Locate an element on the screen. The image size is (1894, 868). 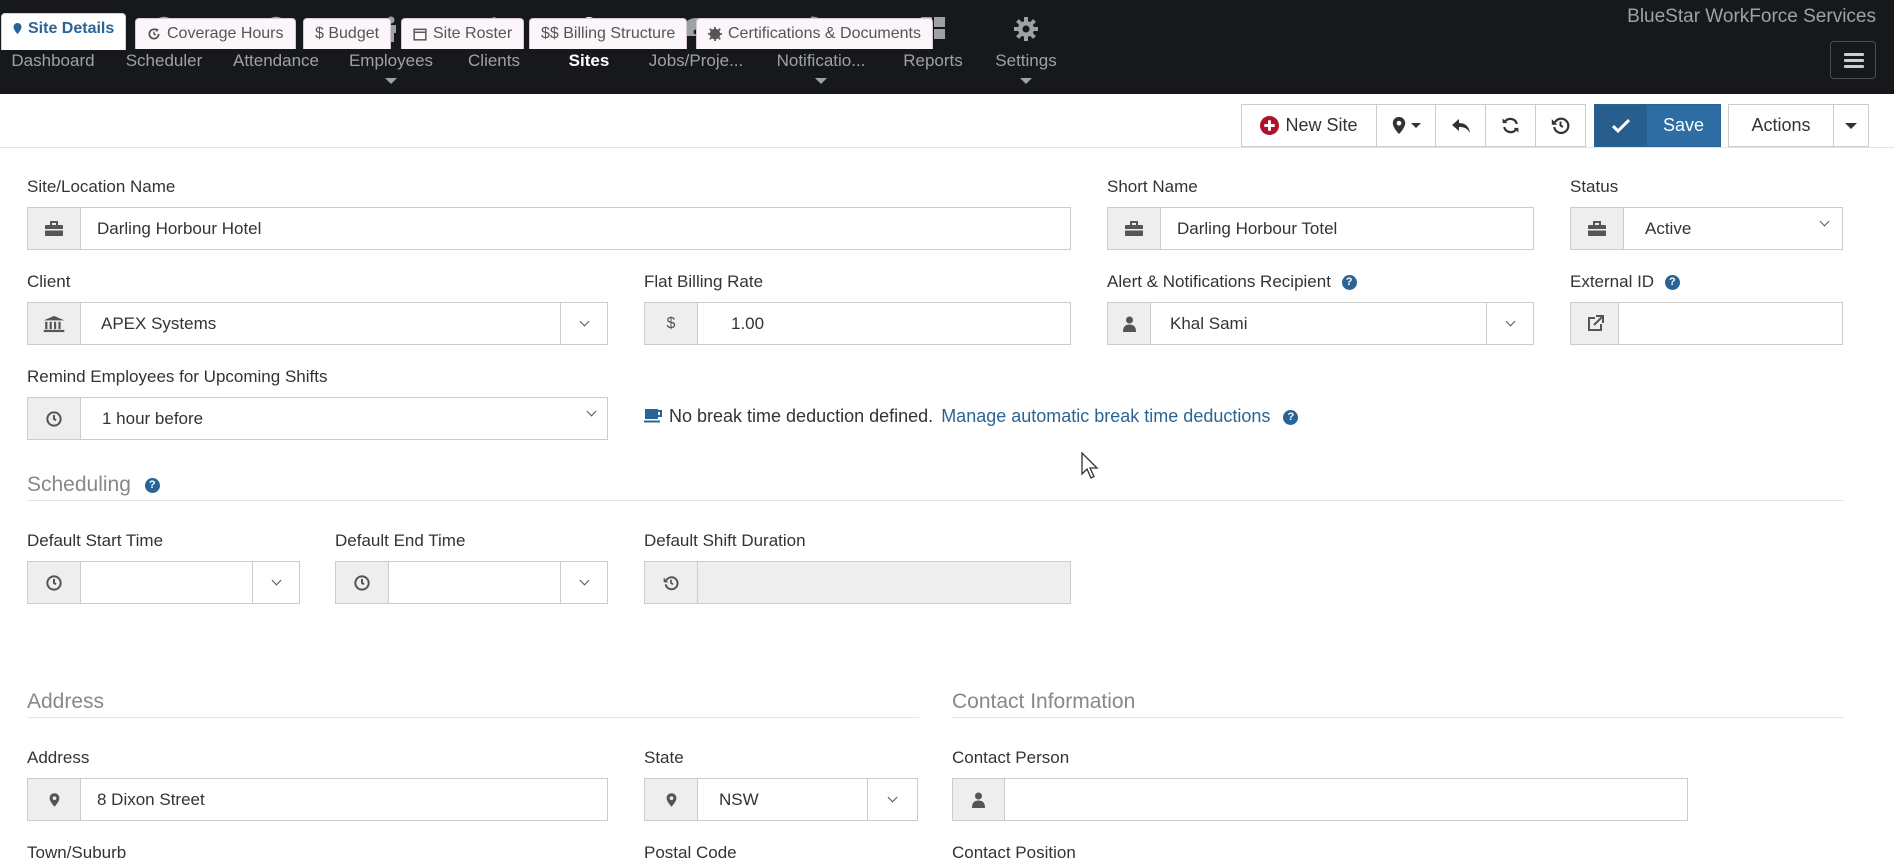
actions-label: Actions is located at coordinates (1781, 125).